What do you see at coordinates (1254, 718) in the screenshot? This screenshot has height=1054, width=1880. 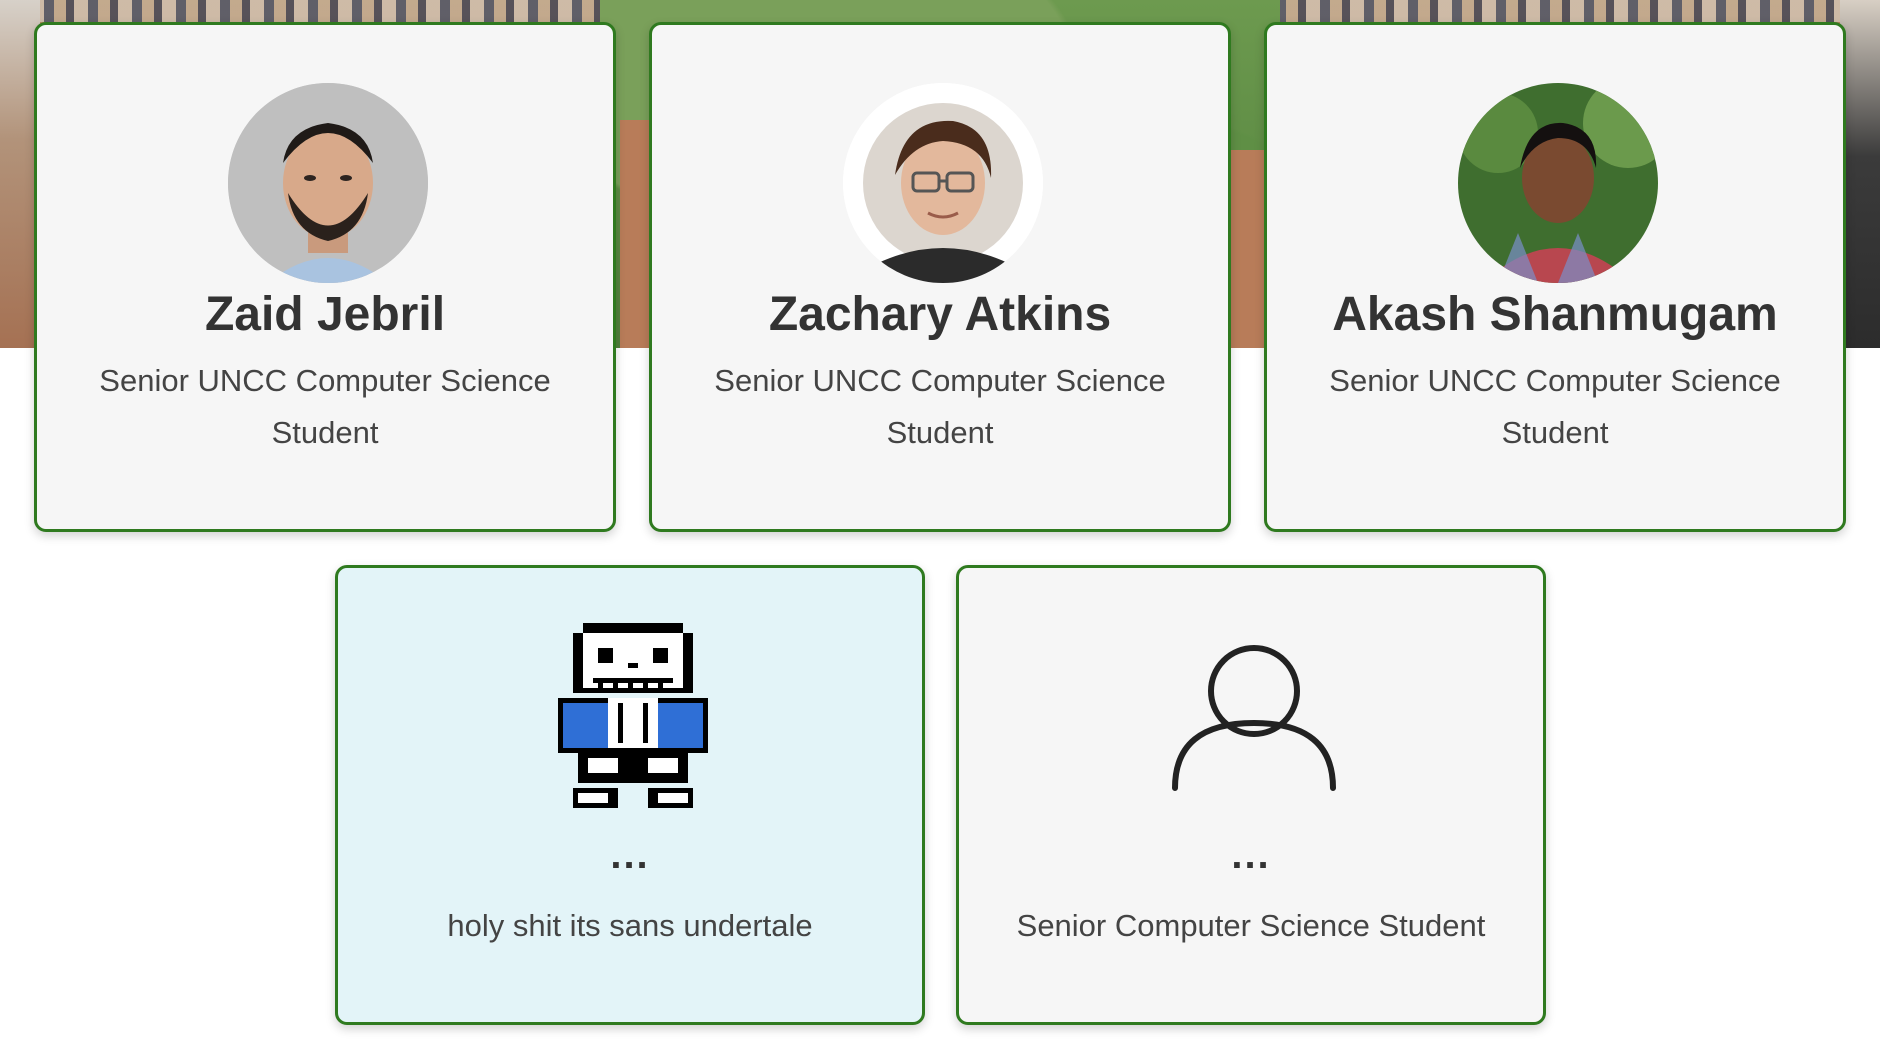 I see `user-outline-icon` at bounding box center [1254, 718].